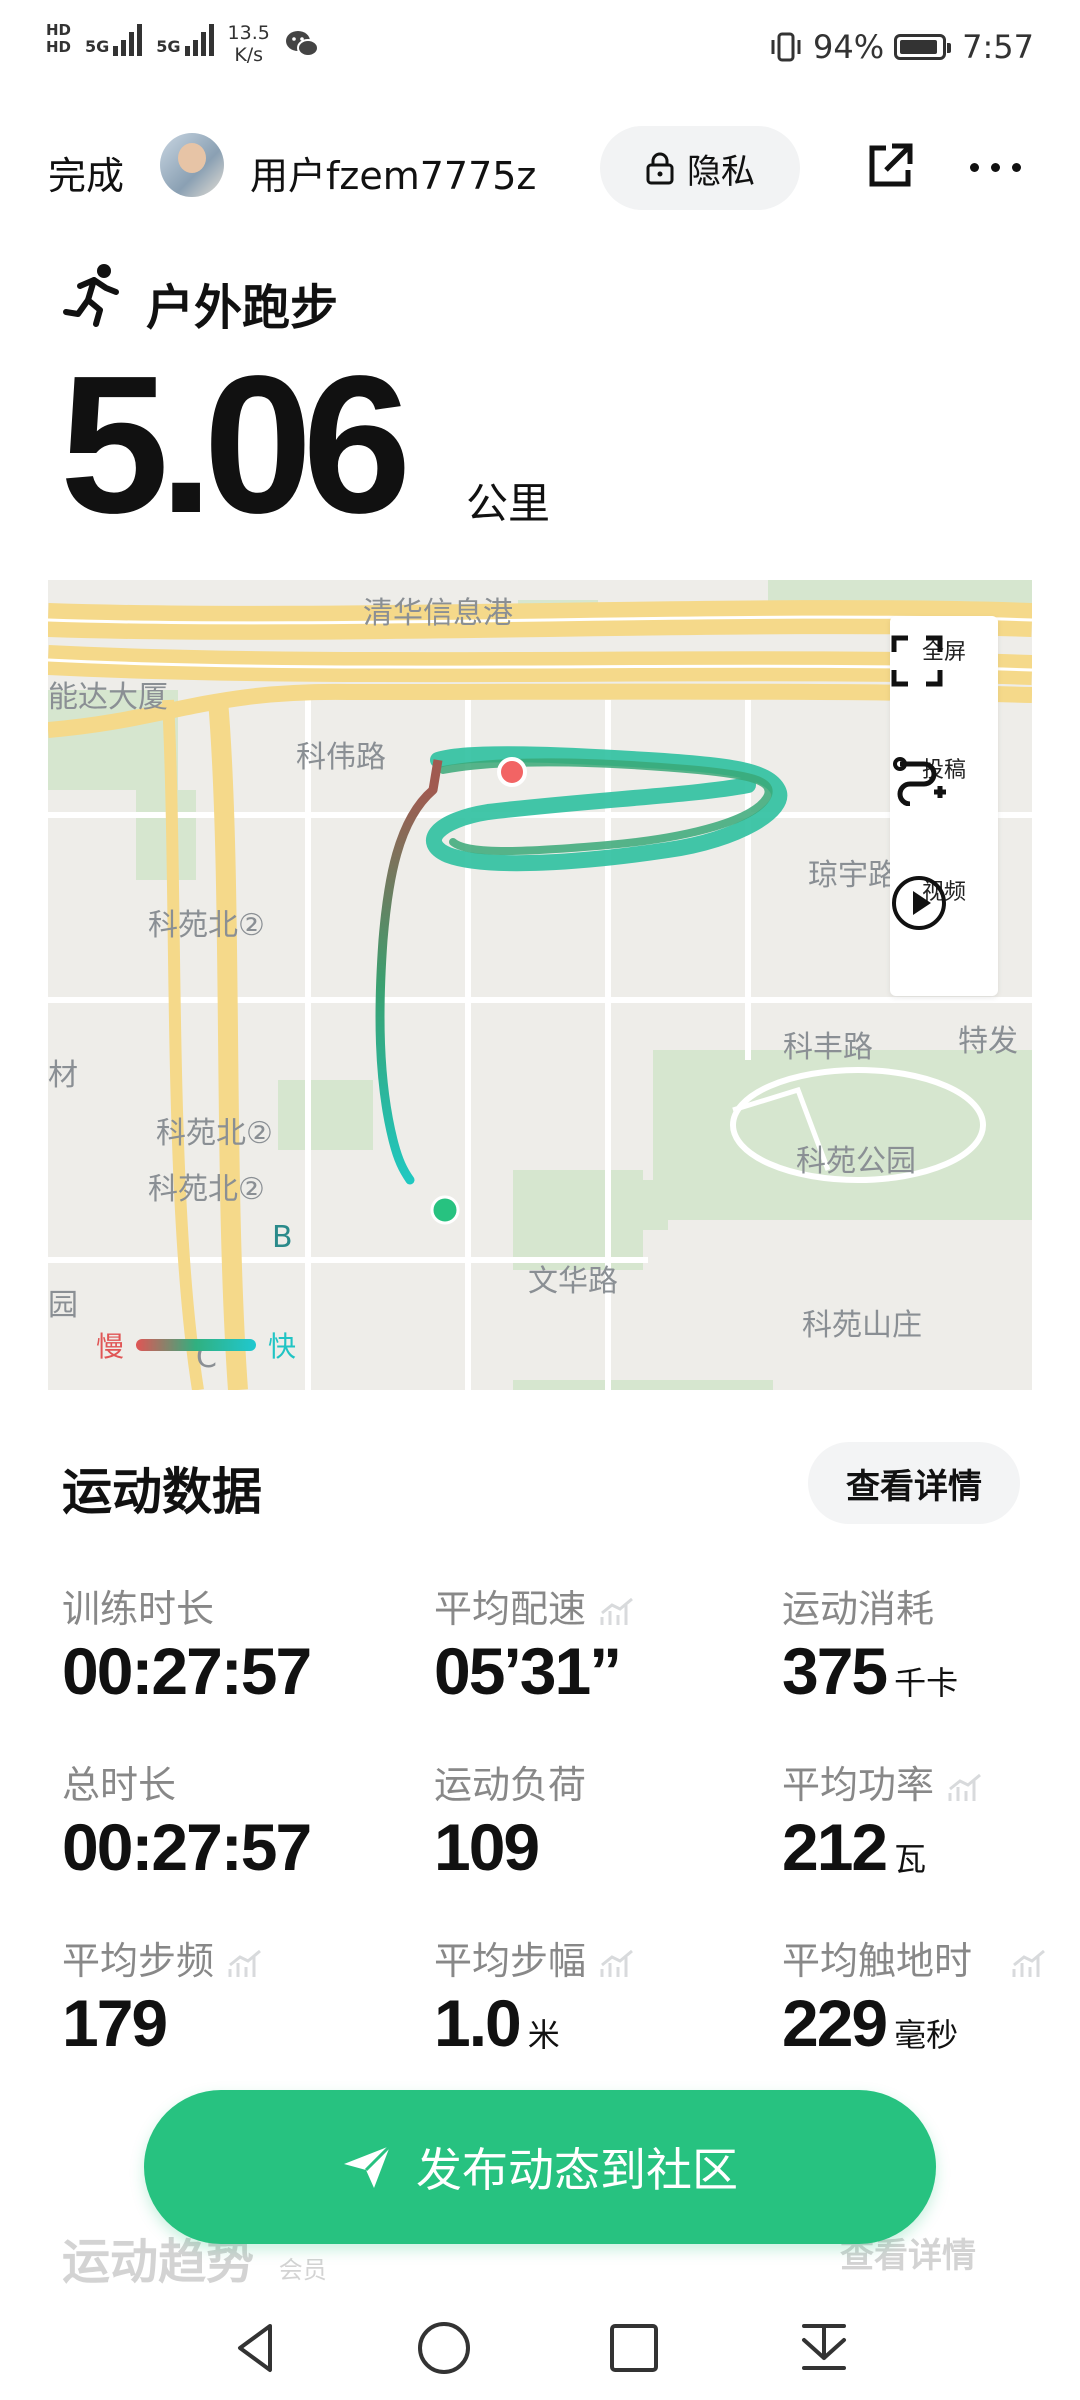  I want to click on signal-1-label: 5G, so click(97, 46).